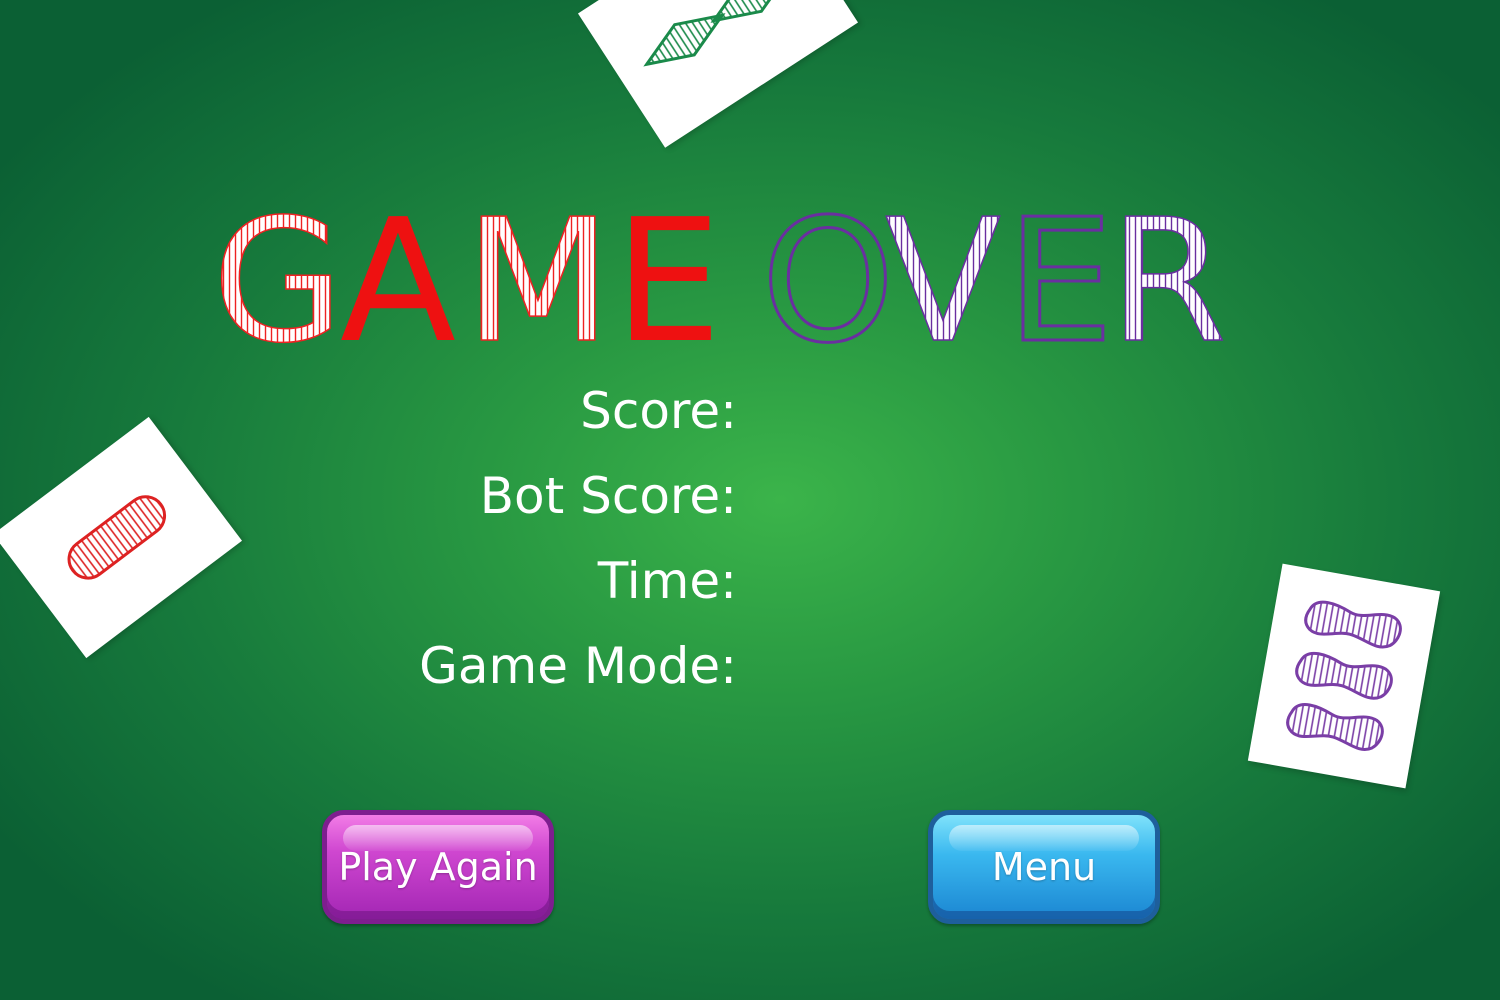  I want to click on menu-button: Menu, so click(1044, 867).